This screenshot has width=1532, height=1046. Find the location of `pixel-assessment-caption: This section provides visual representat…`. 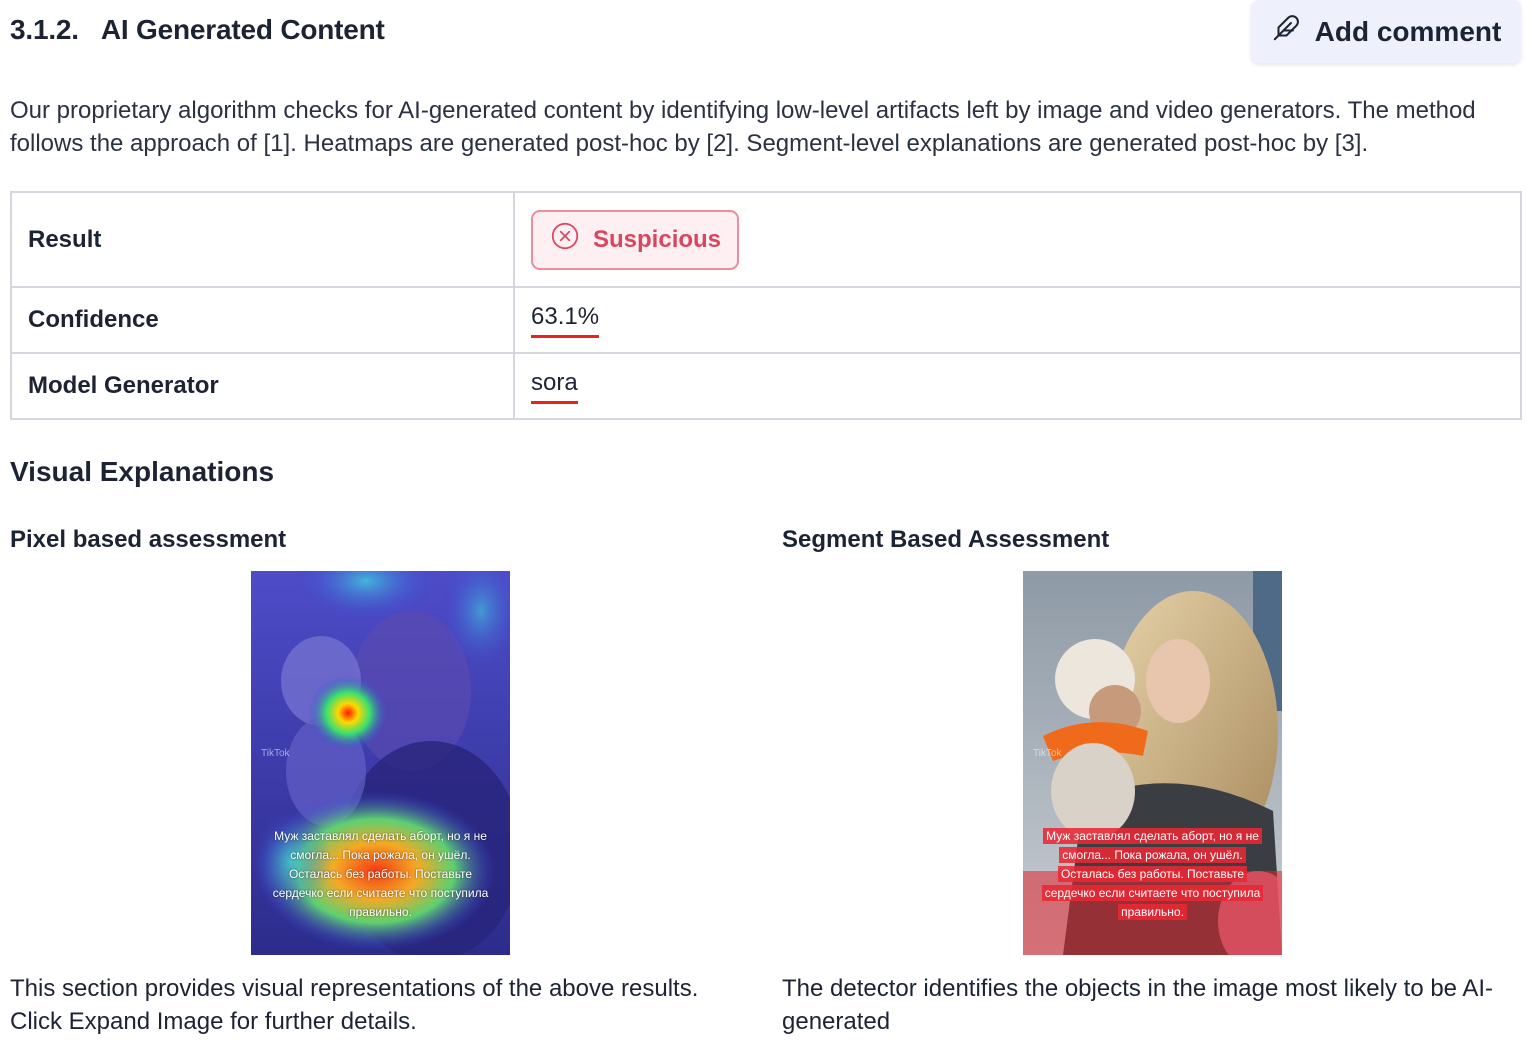

pixel-assessment-caption: This section provides visual representat… is located at coordinates (354, 1005).